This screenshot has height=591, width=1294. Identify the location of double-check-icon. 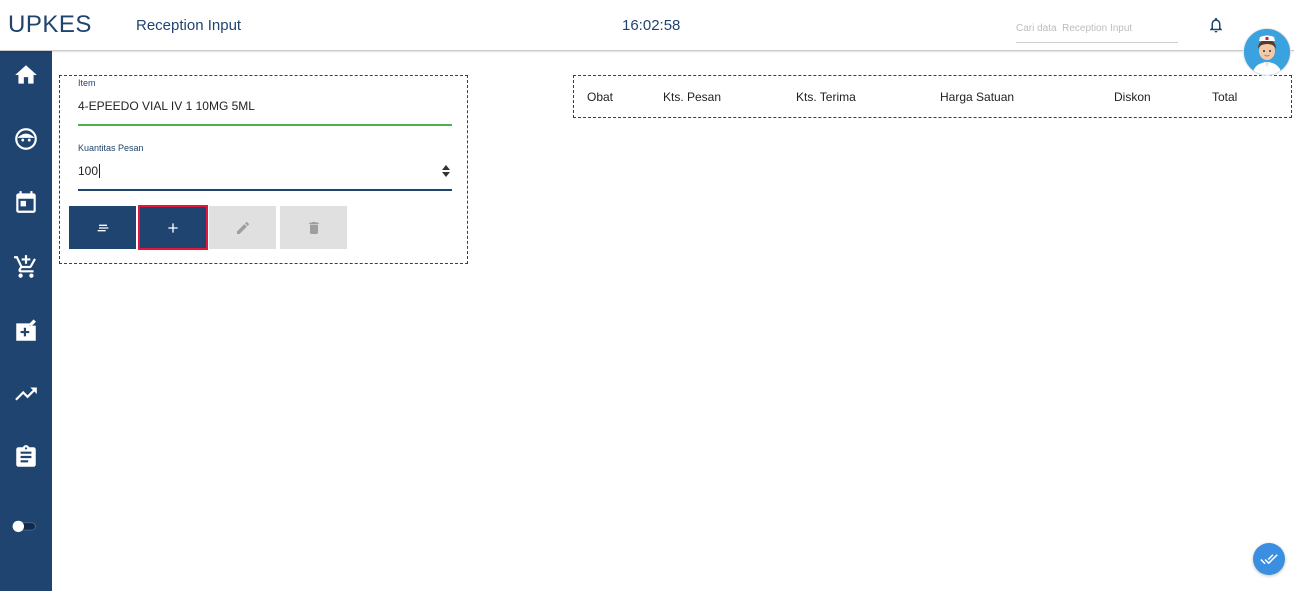
(1269, 559).